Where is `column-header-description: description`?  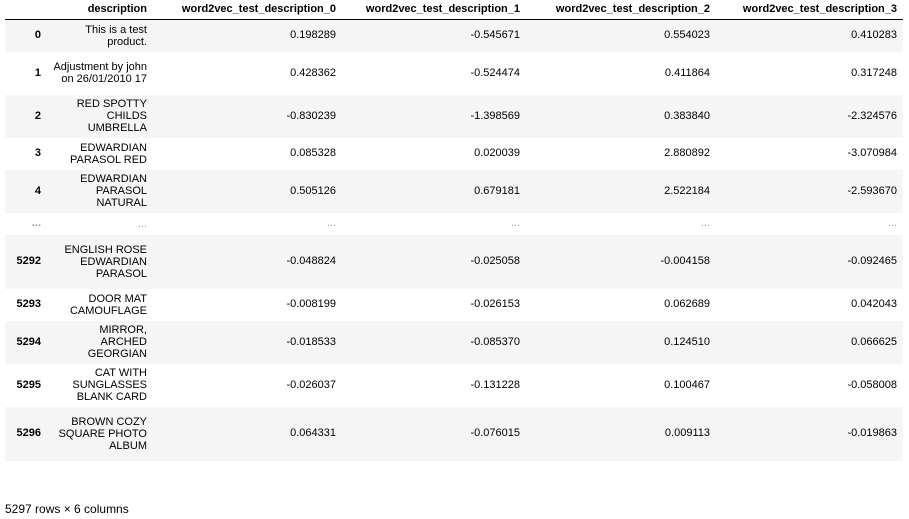
column-header-description: description is located at coordinates (100, 10).